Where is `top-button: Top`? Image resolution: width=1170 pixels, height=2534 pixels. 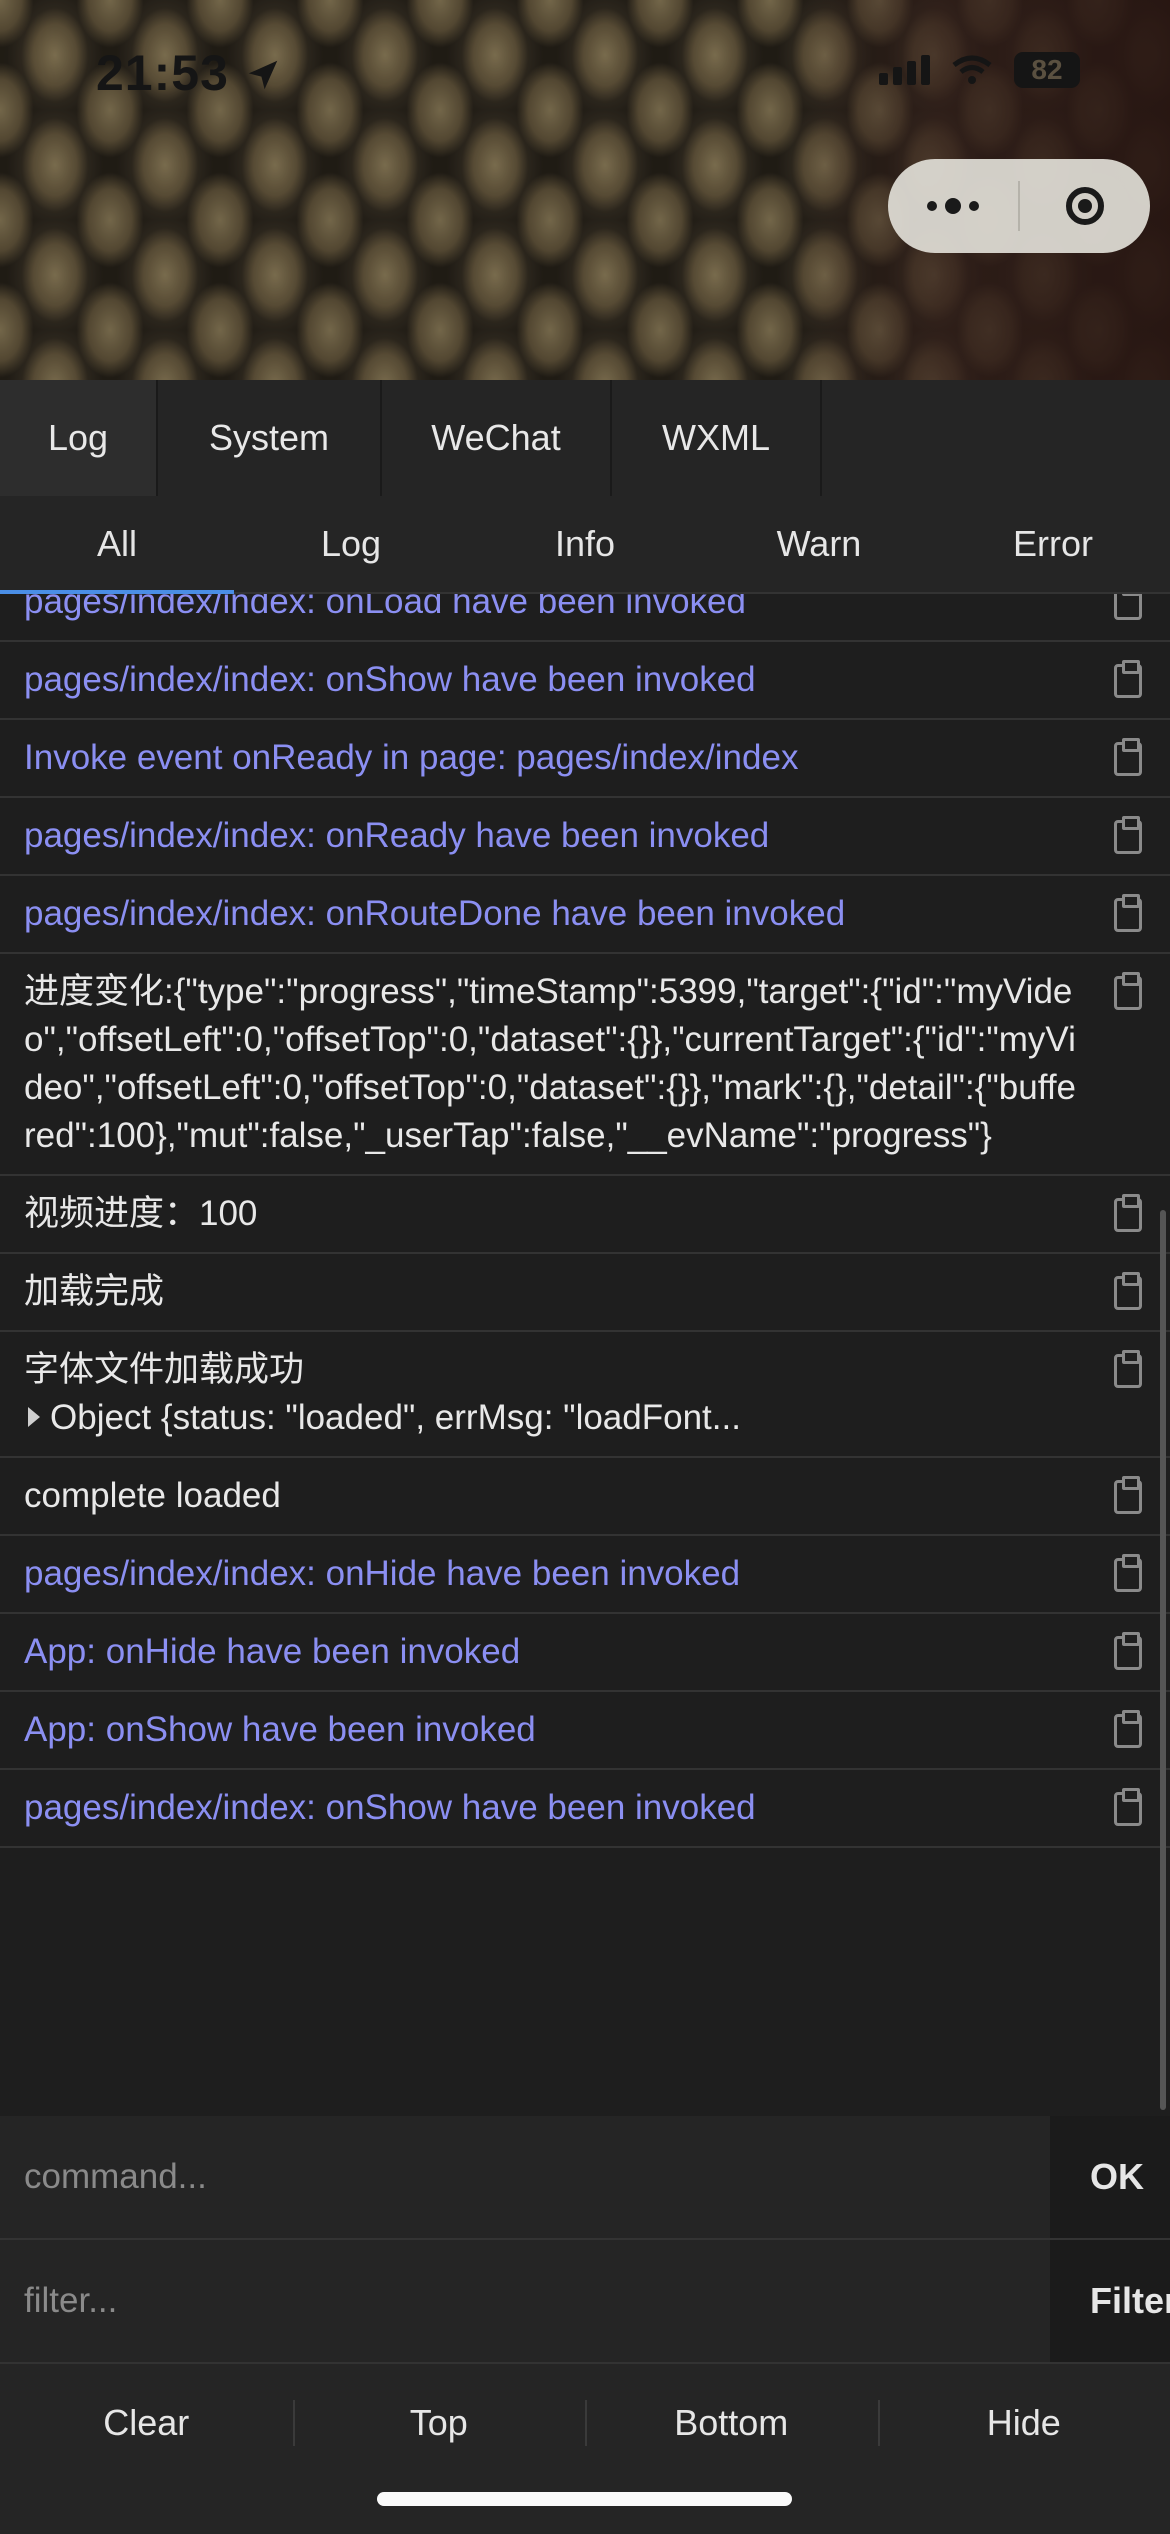
top-button: Top is located at coordinates (439, 2423).